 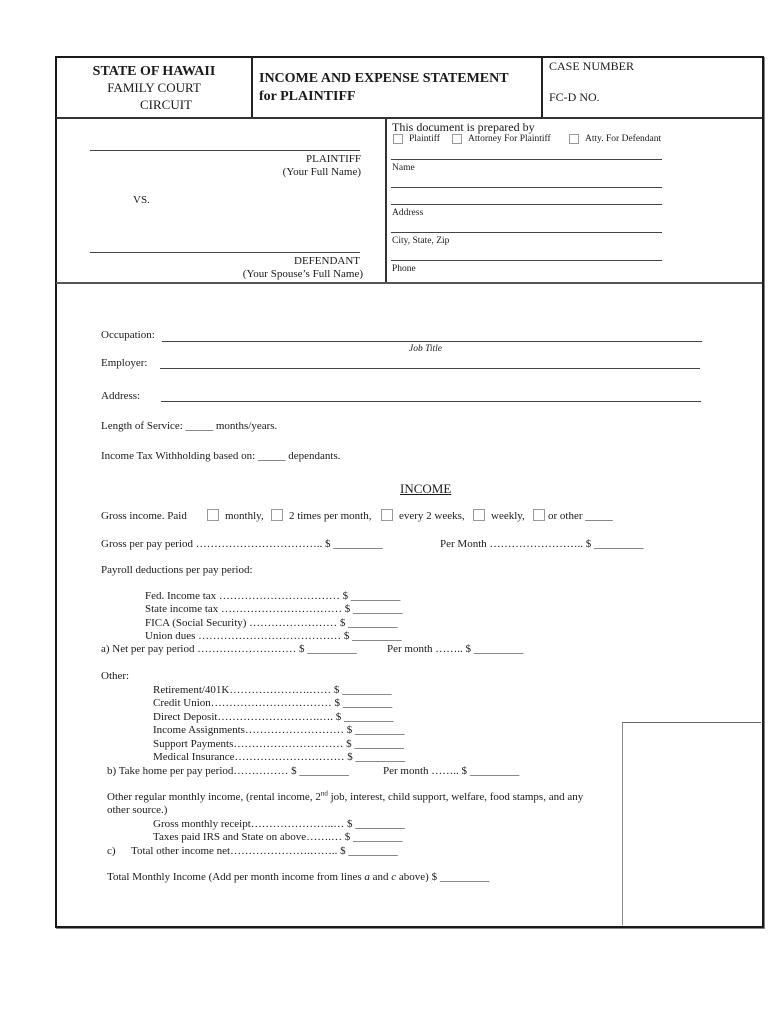 What do you see at coordinates (124, 363) in the screenshot?
I see `employer-label: Employer:` at bounding box center [124, 363].